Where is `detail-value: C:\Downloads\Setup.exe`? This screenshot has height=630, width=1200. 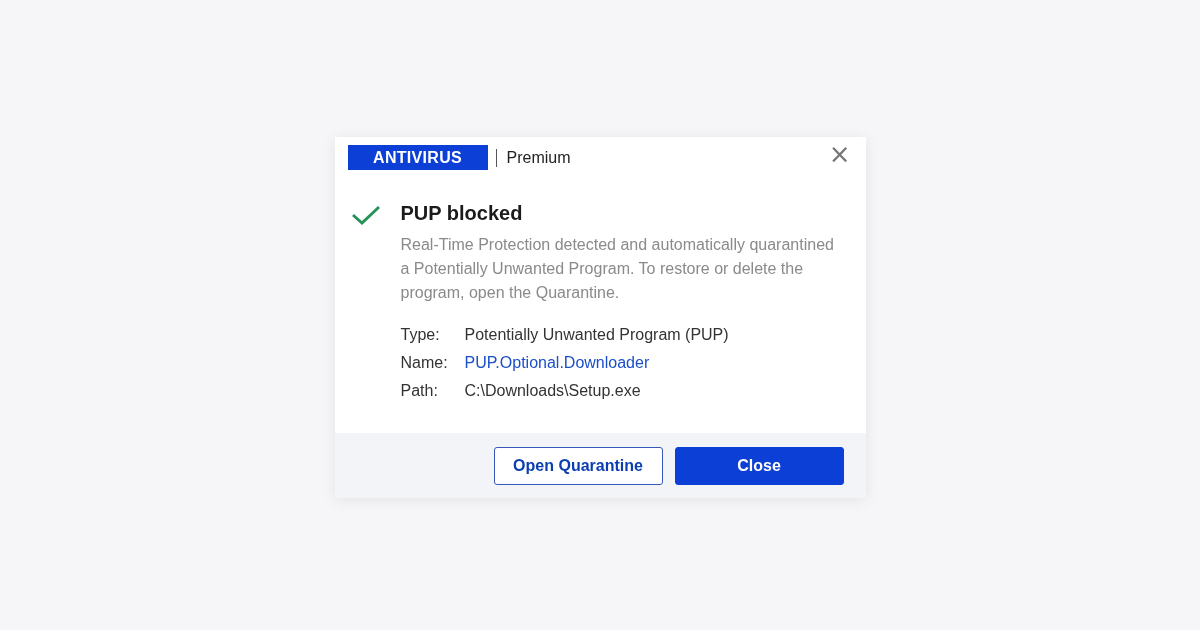 detail-value: C:\Downloads\Setup.exe is located at coordinates (552, 390).